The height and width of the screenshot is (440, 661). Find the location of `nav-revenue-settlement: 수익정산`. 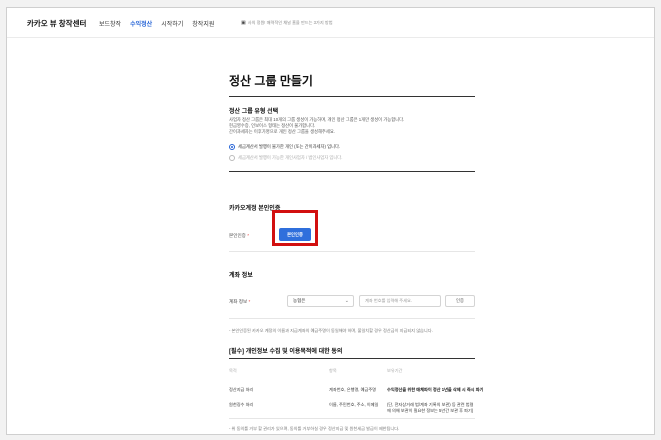

nav-revenue-settlement: 수익정산 is located at coordinates (141, 23).